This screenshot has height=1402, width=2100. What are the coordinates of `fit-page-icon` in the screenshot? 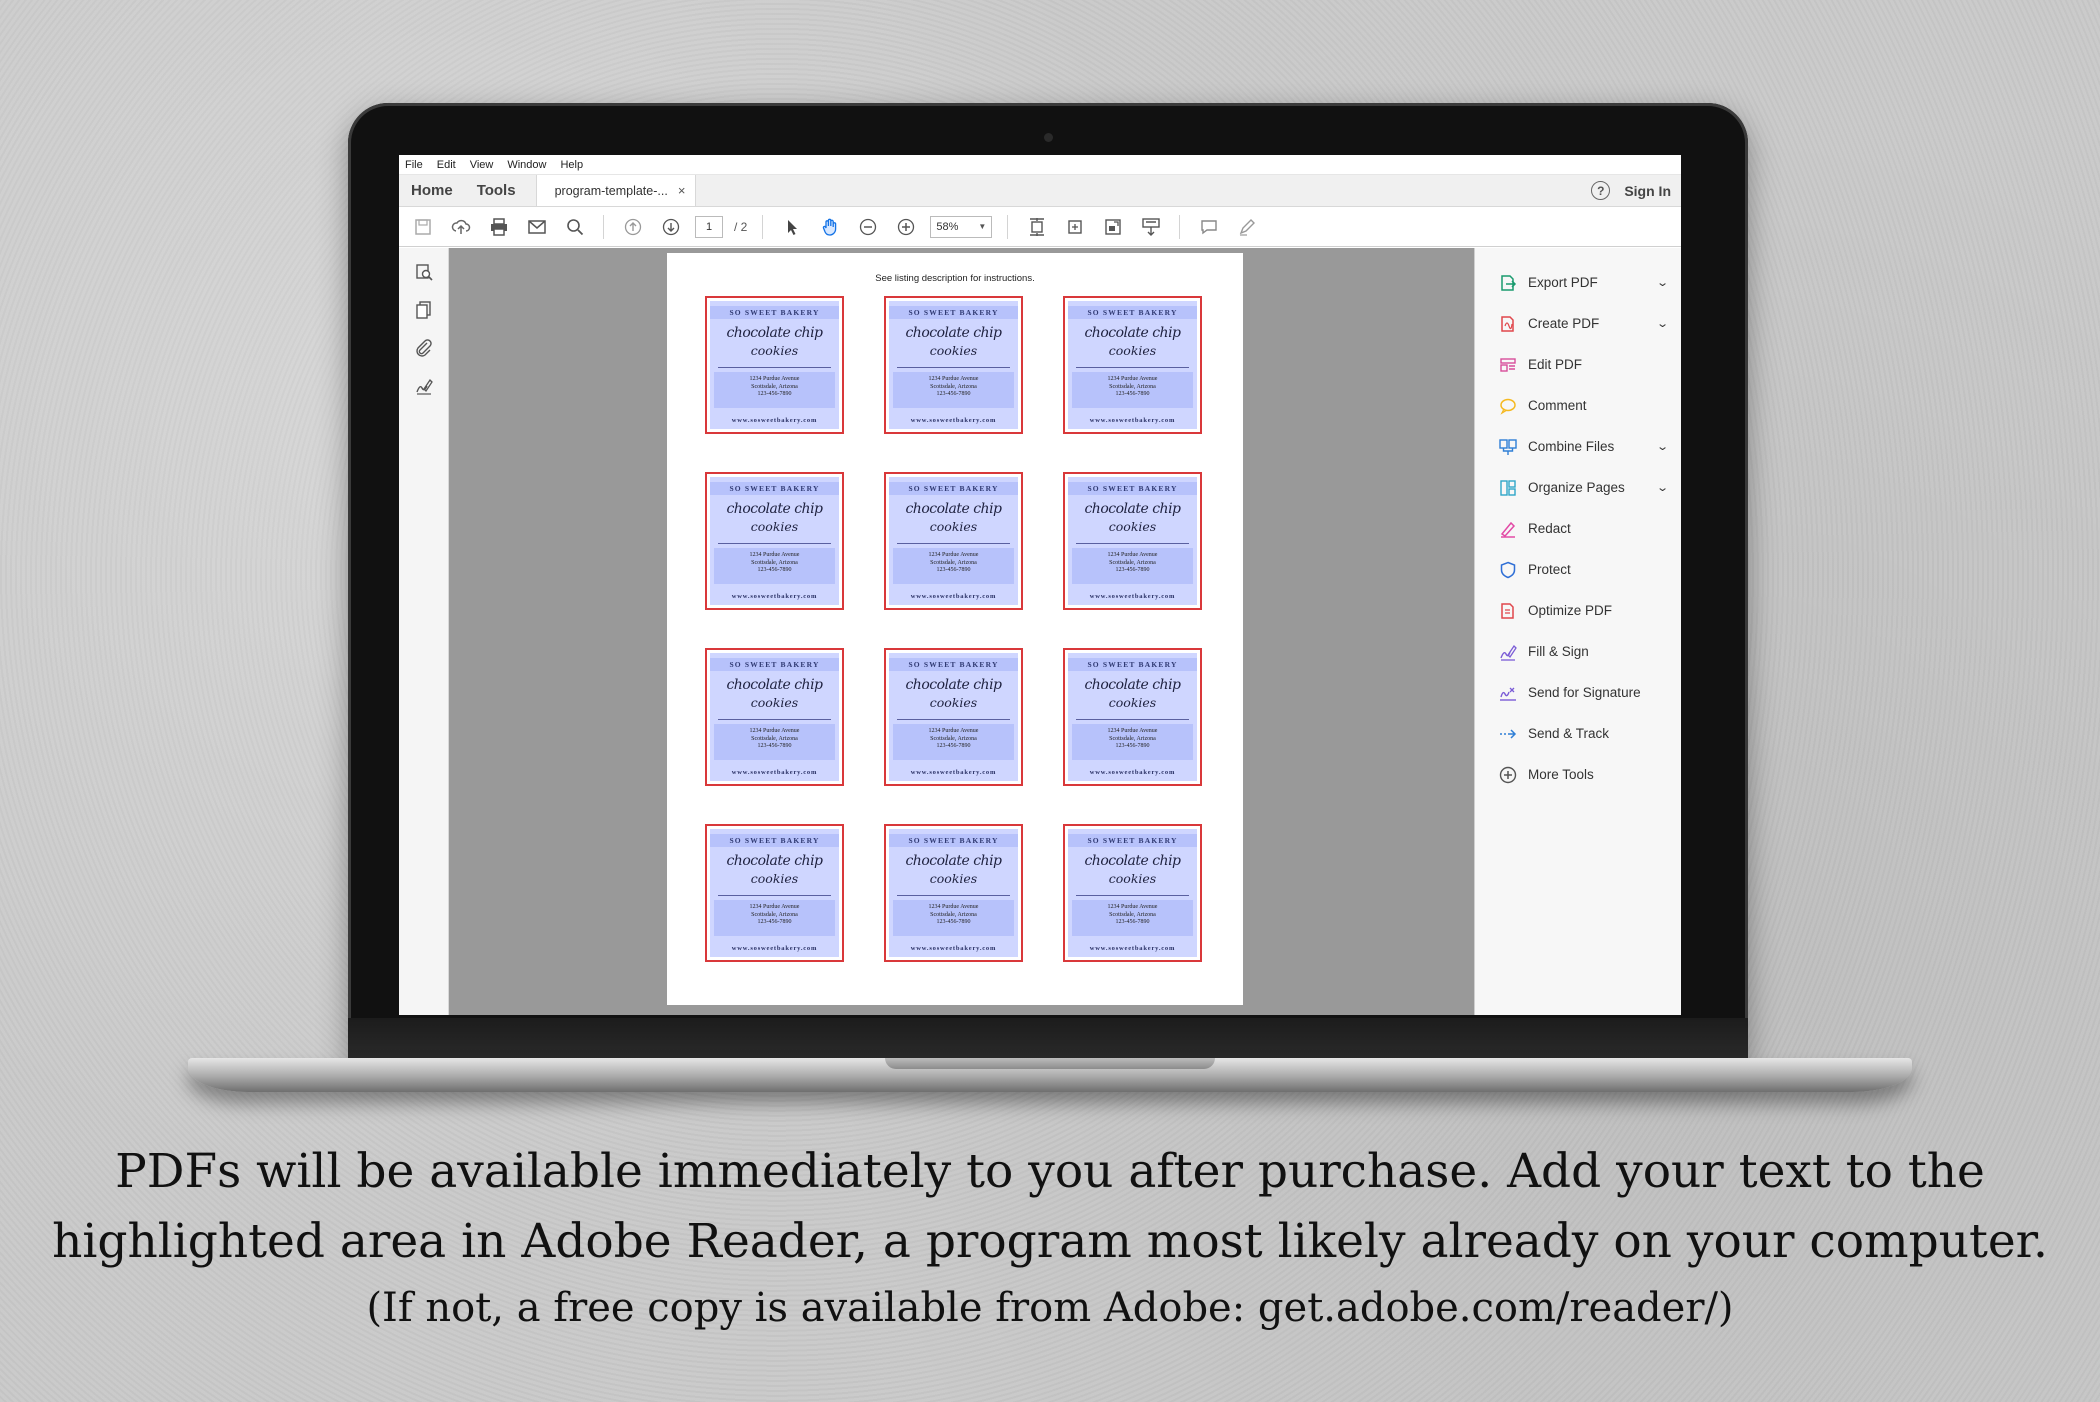 It's located at (1036, 226).